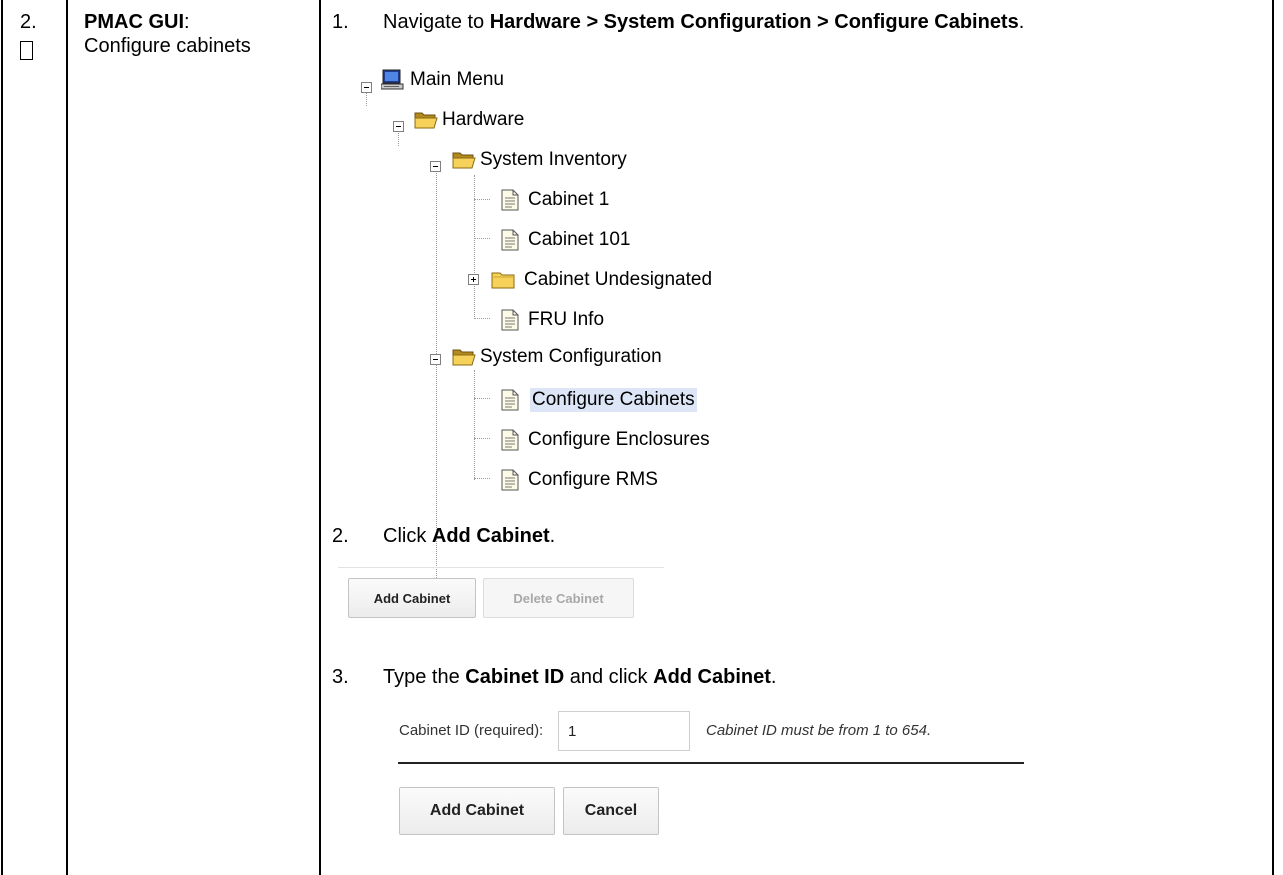  I want to click on tree-item-label: Configure Enclosures, so click(619, 439).